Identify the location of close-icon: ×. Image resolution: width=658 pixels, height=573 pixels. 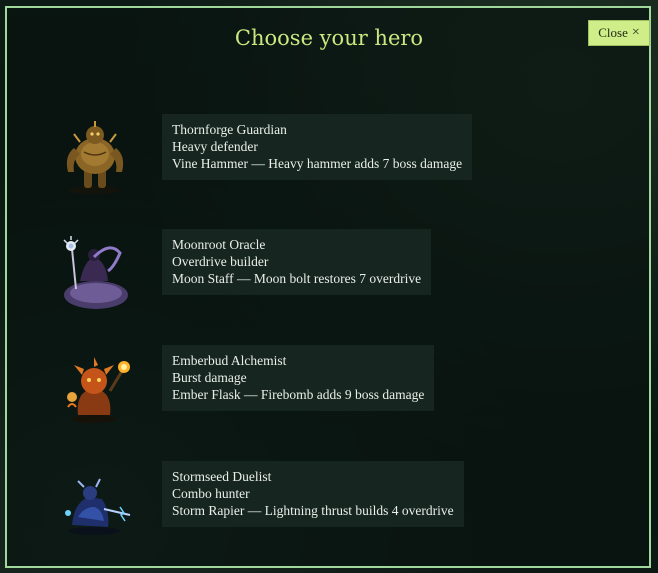
(635, 32).